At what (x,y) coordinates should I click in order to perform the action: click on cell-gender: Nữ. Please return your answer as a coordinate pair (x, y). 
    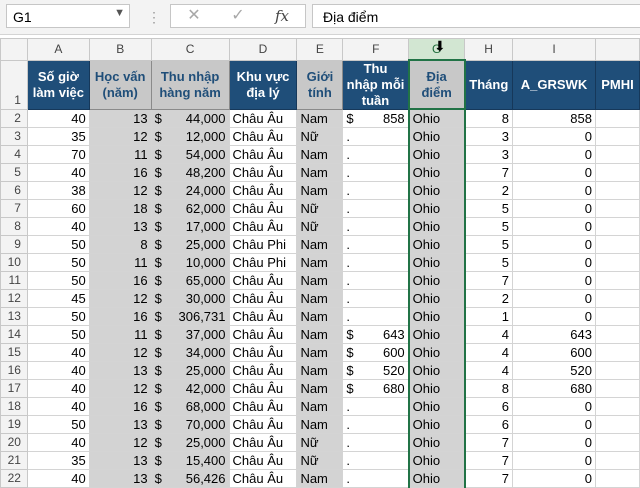
    Looking at the image, I should click on (320, 442).